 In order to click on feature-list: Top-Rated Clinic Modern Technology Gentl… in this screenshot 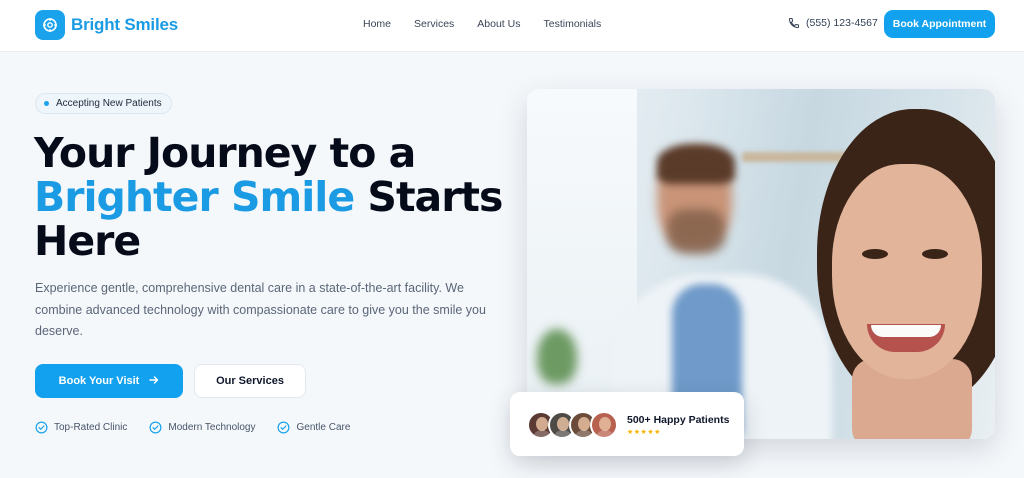, I will do `click(203, 427)`.